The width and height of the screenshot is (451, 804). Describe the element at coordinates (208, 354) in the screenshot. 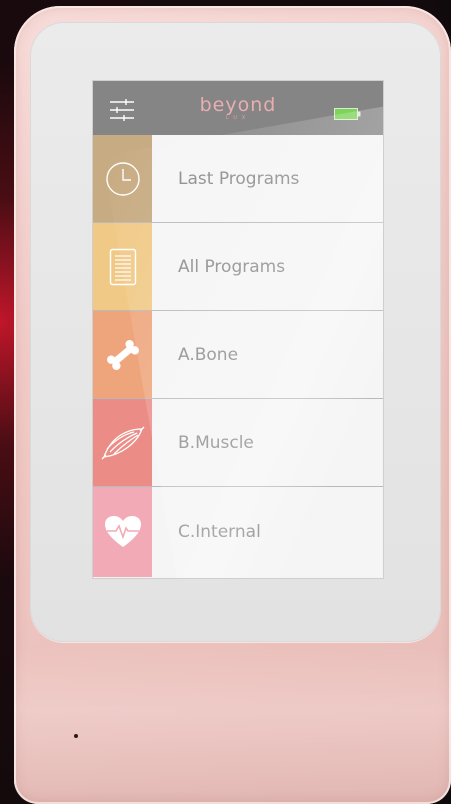

I see `menu-label-bone: A.Bone` at that location.